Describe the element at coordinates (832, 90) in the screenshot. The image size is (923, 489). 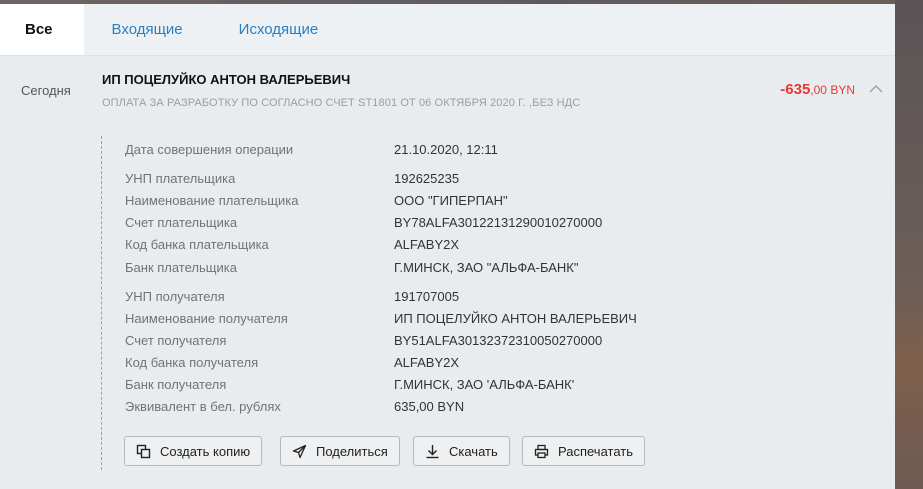
I see `amount-decimal: ,00 BYN` at that location.